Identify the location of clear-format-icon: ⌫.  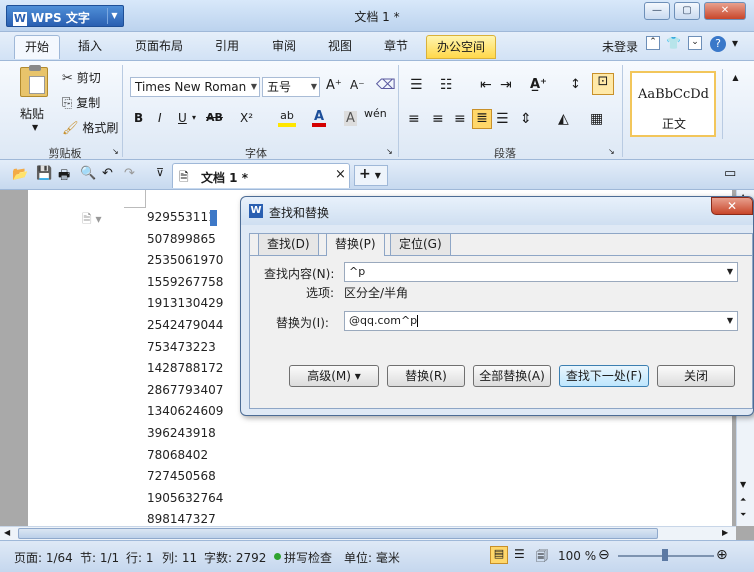
(386, 85).